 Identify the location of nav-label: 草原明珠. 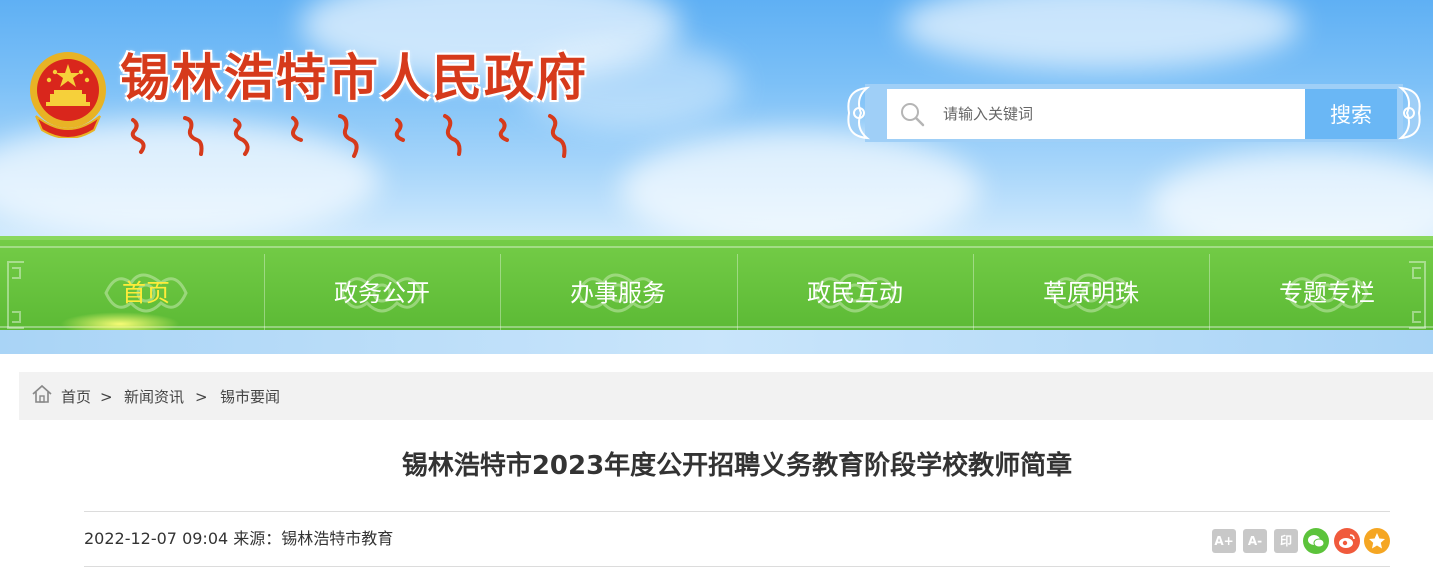
(1091, 293).